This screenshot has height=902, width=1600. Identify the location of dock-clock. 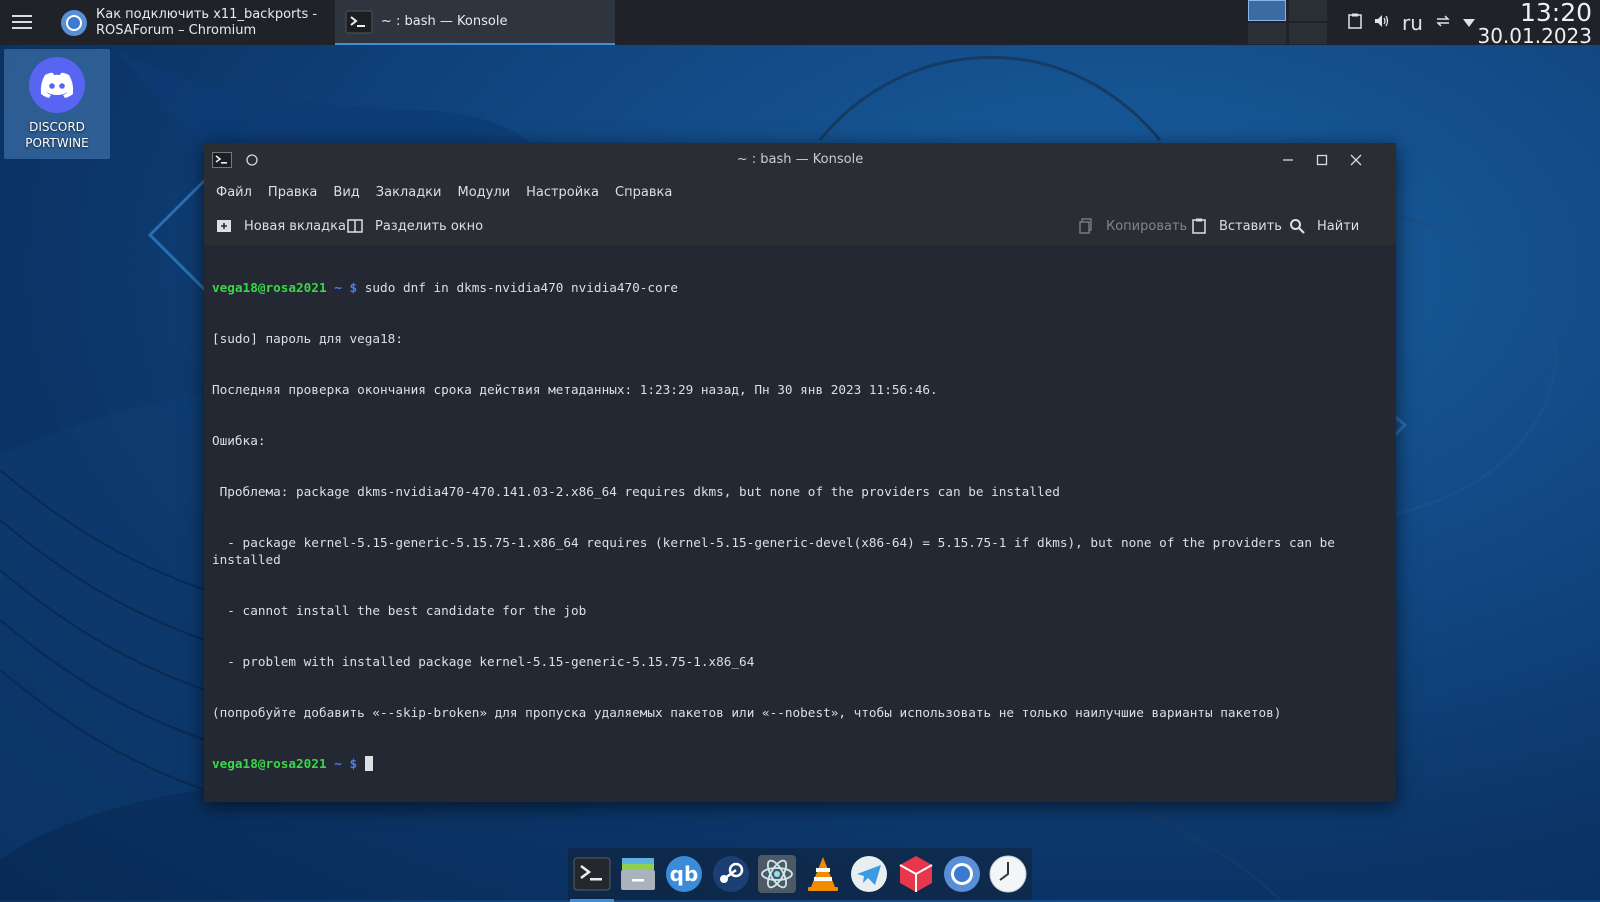
(1008, 874).